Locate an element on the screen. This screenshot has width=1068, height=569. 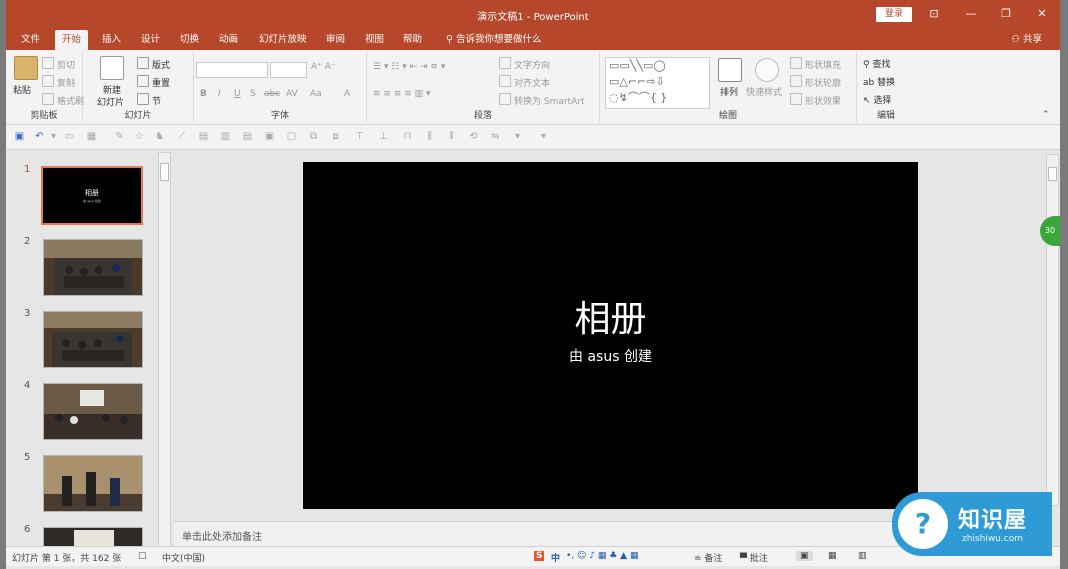
pin-icon: ✎ is located at coordinates (119, 136).